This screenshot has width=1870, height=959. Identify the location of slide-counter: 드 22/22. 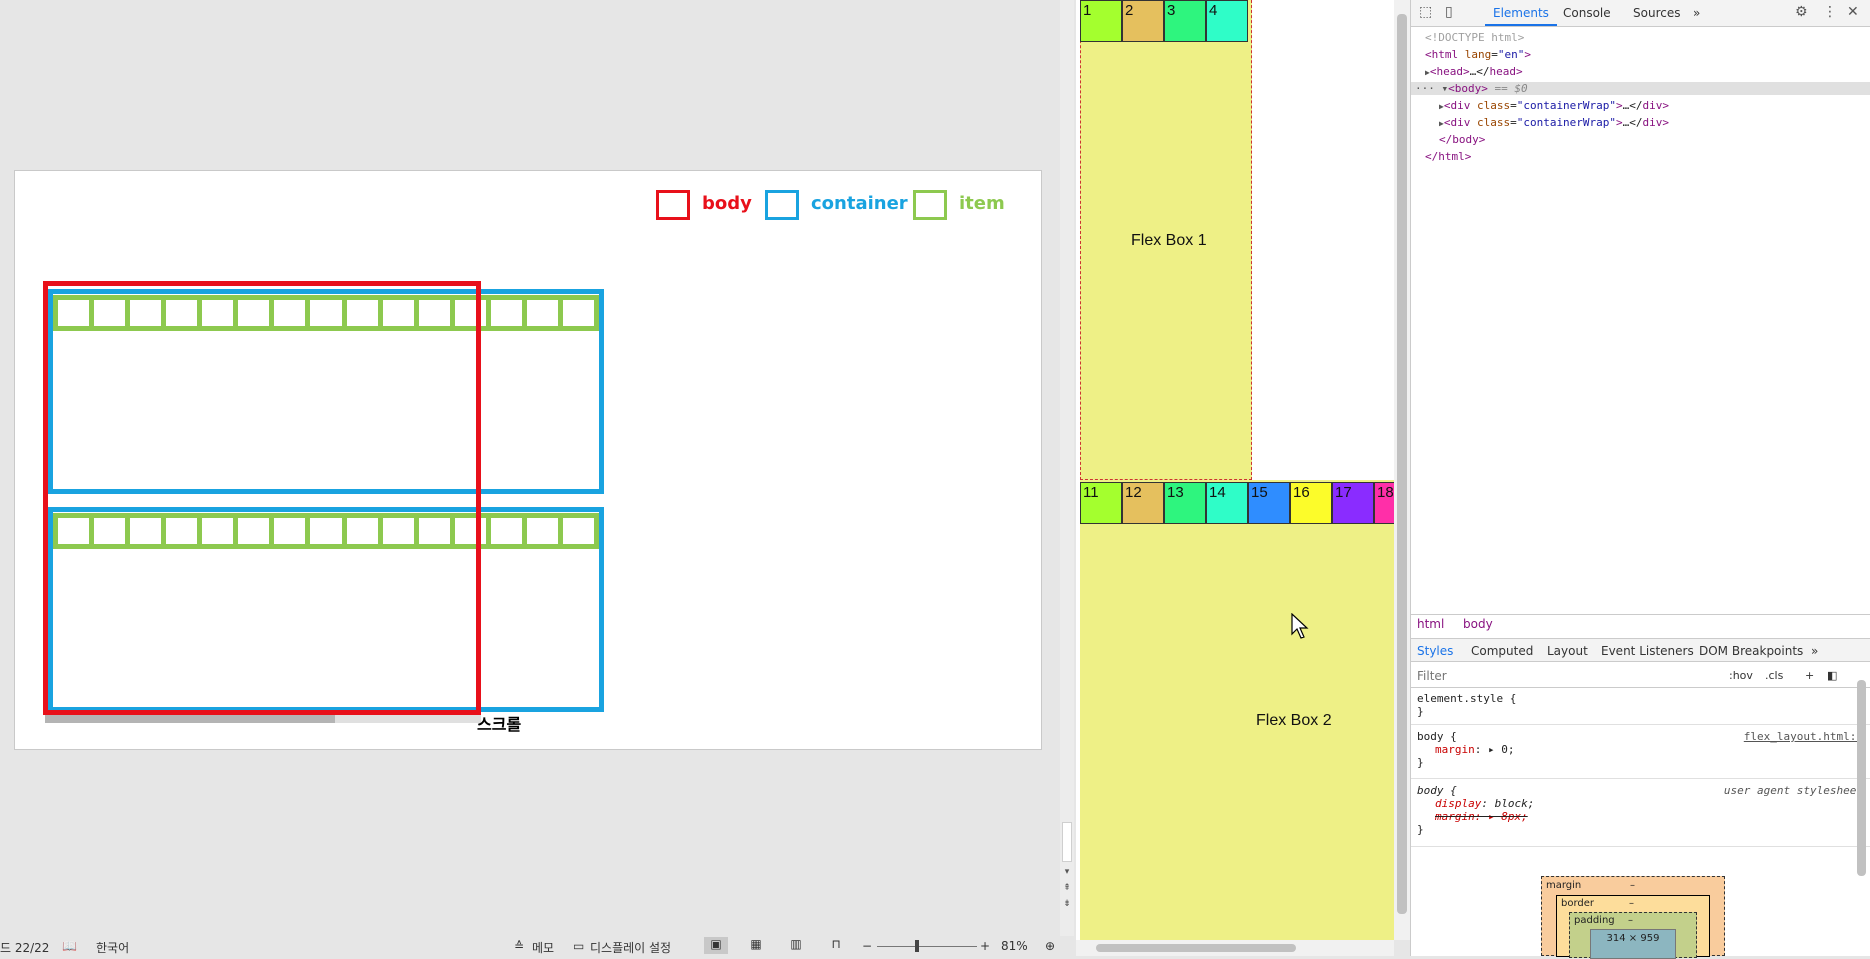
(25, 948).